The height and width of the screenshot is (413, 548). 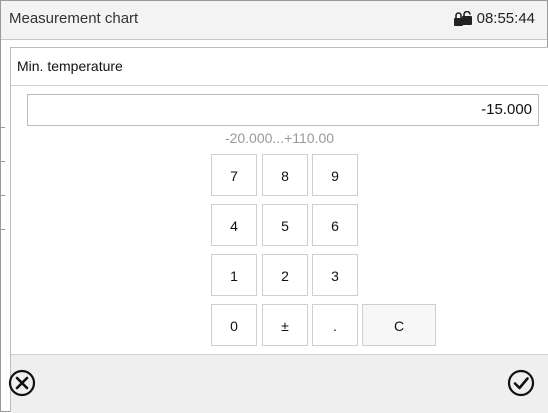 I want to click on key-clear: C, so click(x=399, y=325).